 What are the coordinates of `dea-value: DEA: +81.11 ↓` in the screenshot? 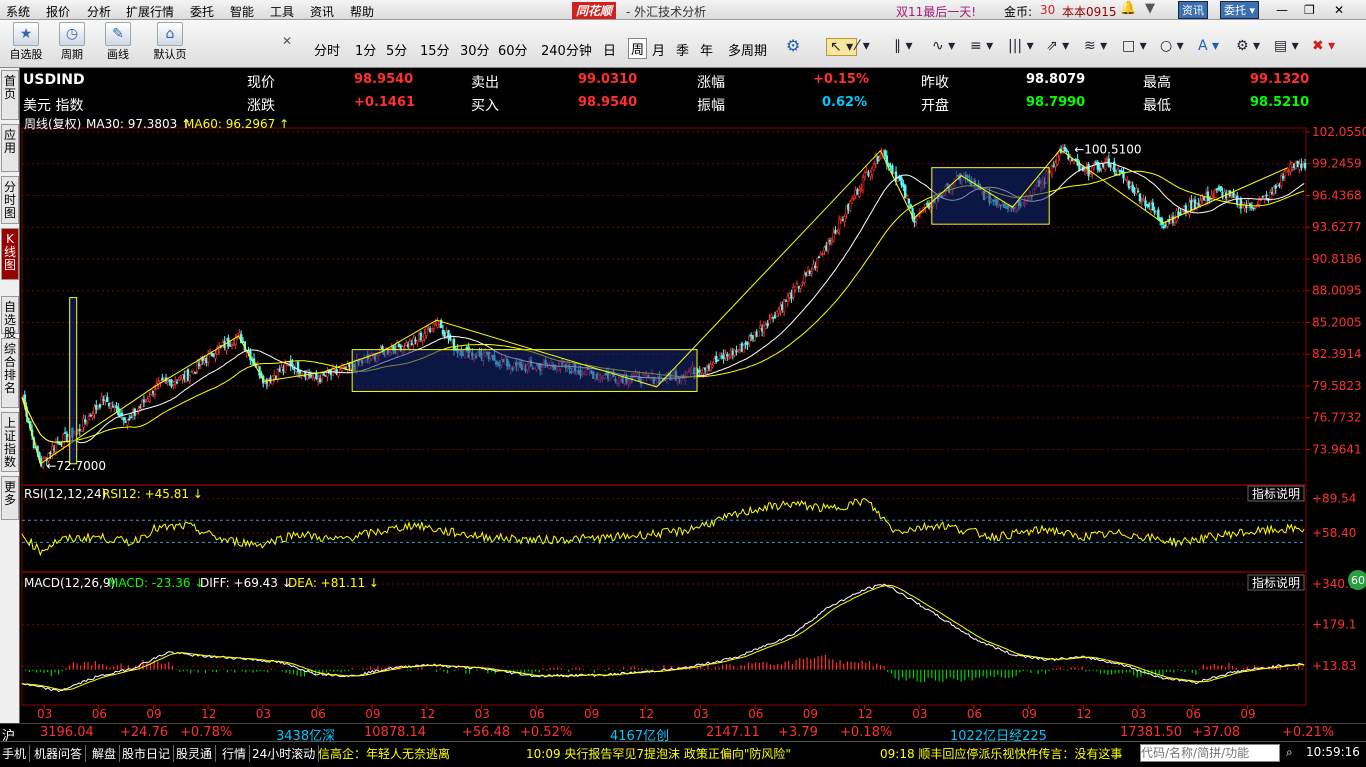 It's located at (333, 583).